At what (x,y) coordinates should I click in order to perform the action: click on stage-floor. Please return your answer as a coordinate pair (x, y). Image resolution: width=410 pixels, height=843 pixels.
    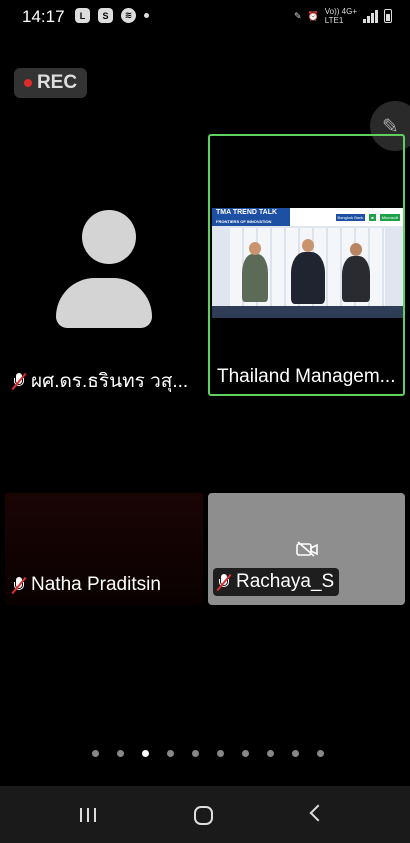
    Looking at the image, I should click on (307, 312).